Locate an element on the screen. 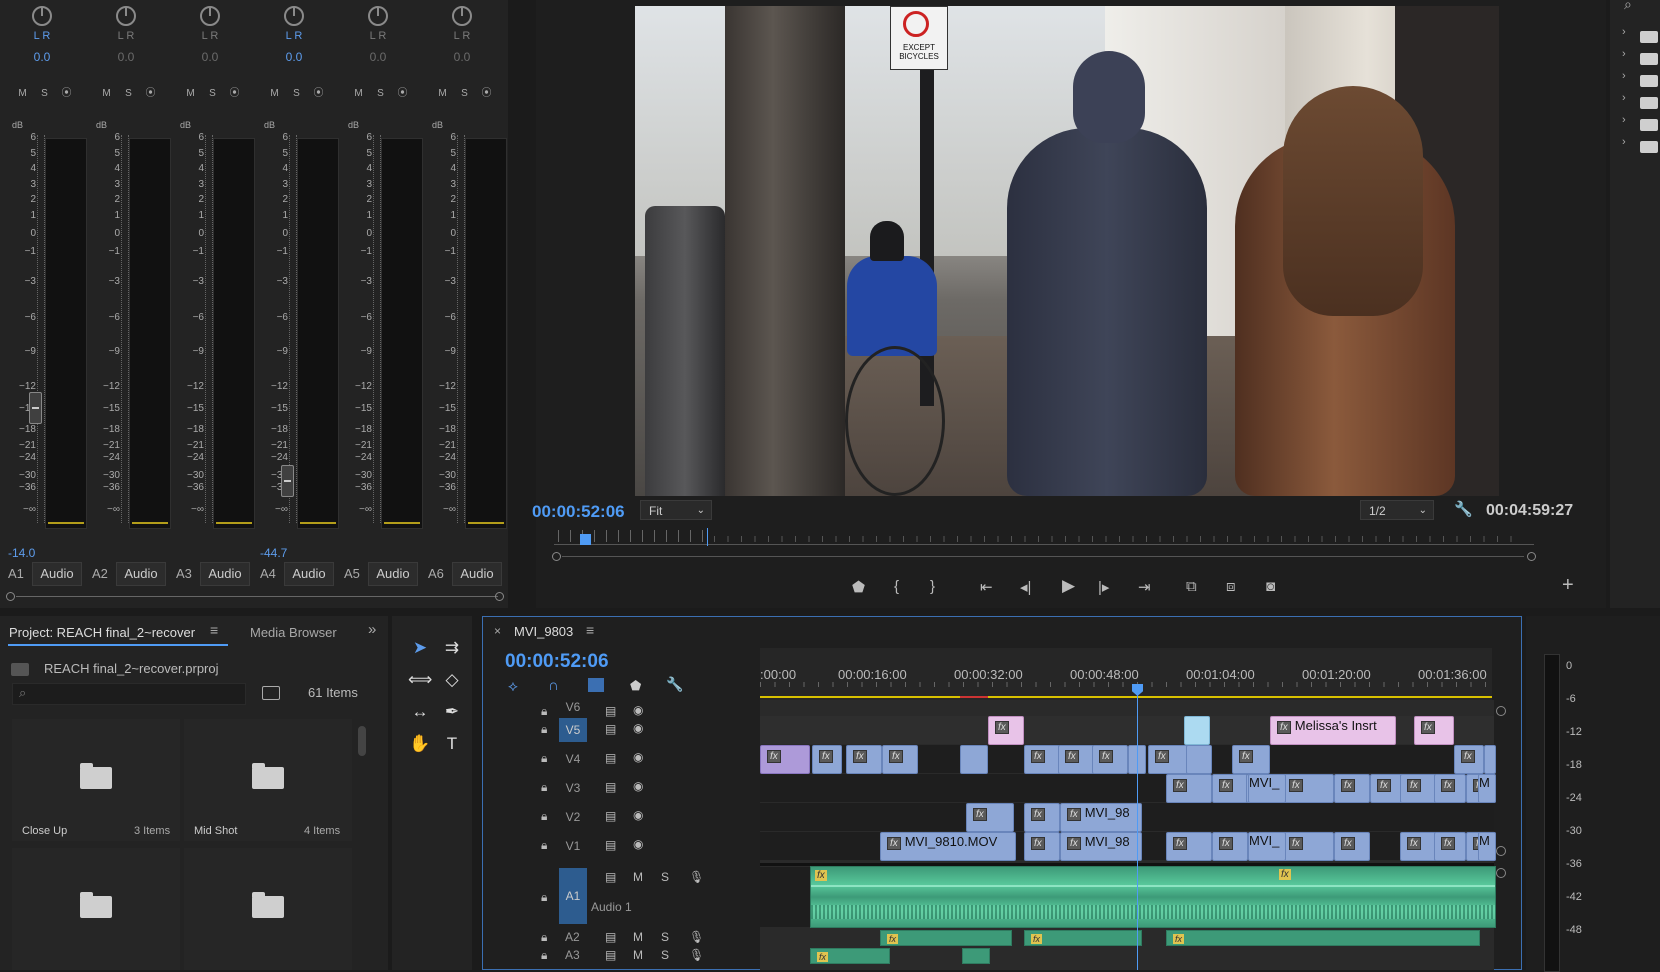 This screenshot has width=1660, height=972. step-back-button: ◂| is located at coordinates (1025, 587).